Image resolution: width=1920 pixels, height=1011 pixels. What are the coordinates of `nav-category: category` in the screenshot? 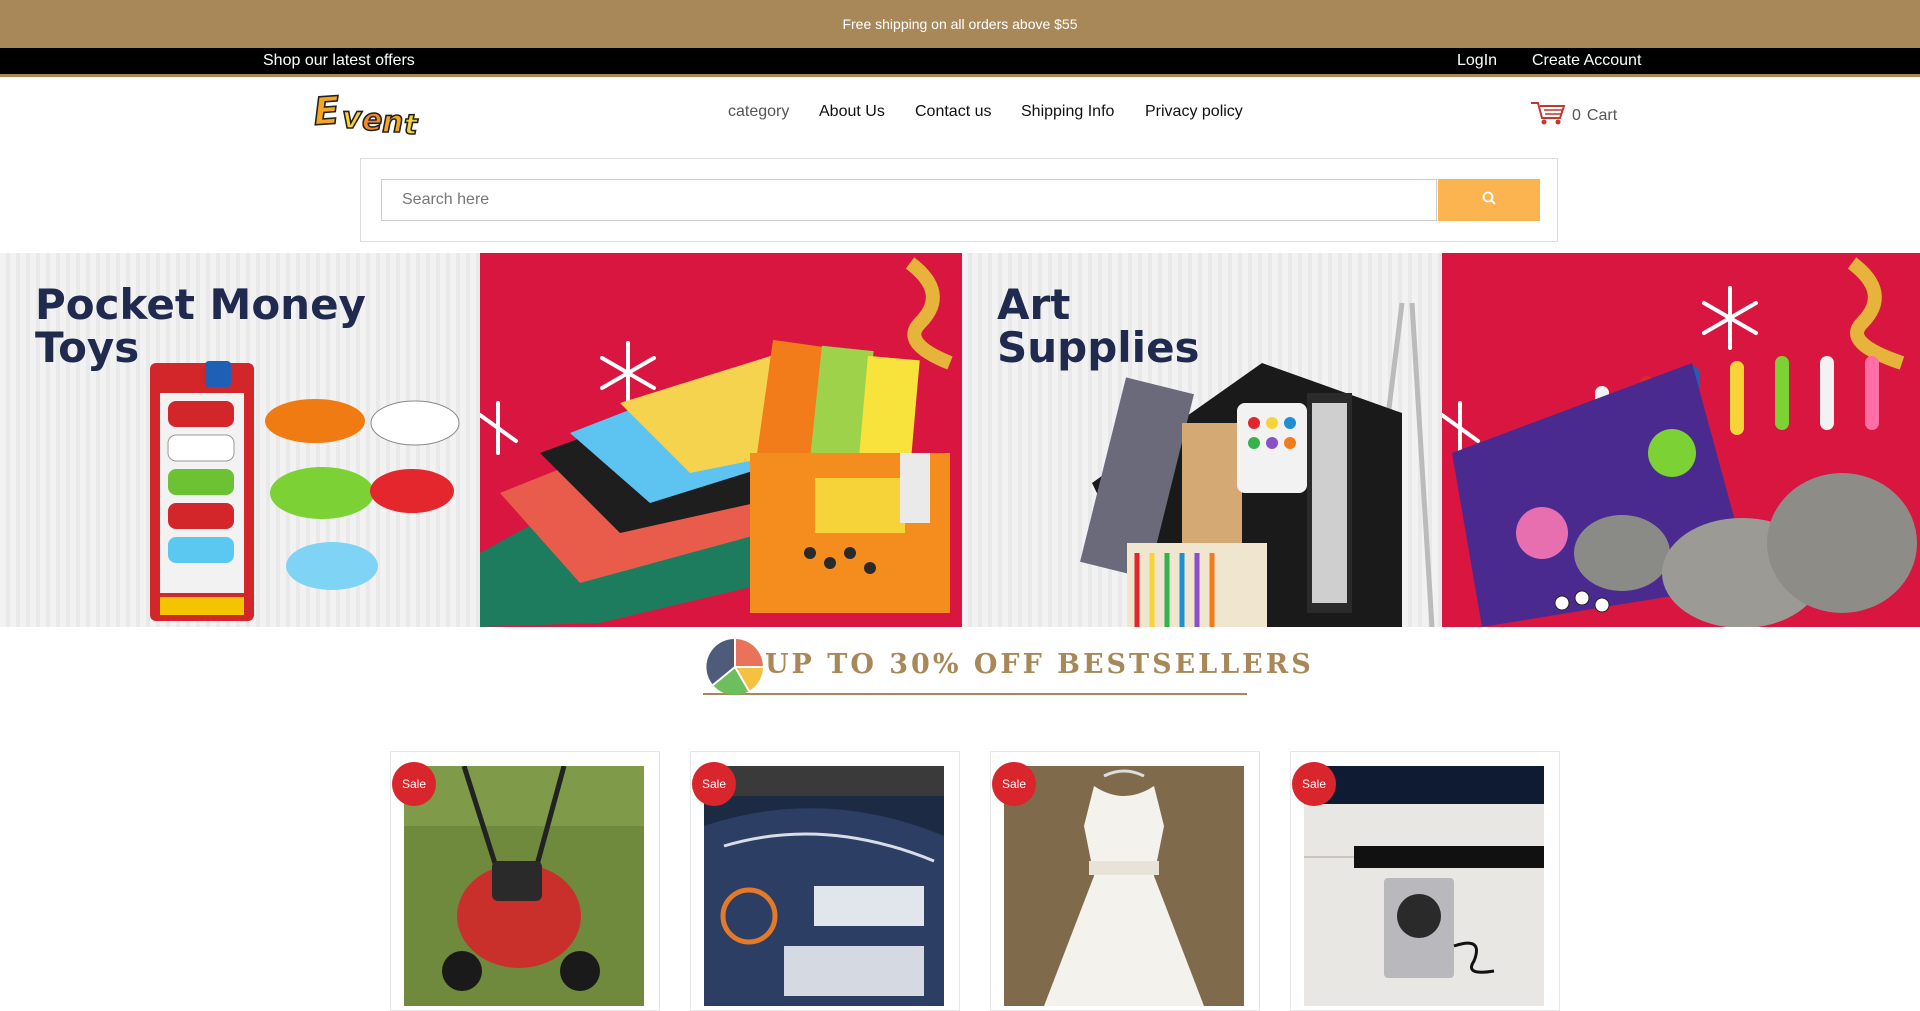 It's located at (758, 112).